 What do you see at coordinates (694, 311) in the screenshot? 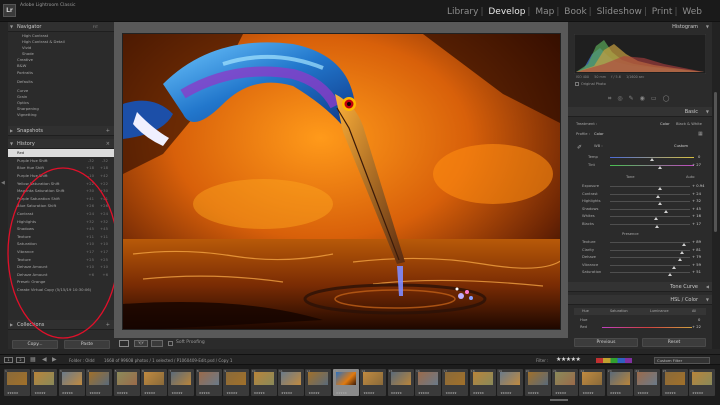
I see `hsl-tab-all: All` at bounding box center [694, 311].